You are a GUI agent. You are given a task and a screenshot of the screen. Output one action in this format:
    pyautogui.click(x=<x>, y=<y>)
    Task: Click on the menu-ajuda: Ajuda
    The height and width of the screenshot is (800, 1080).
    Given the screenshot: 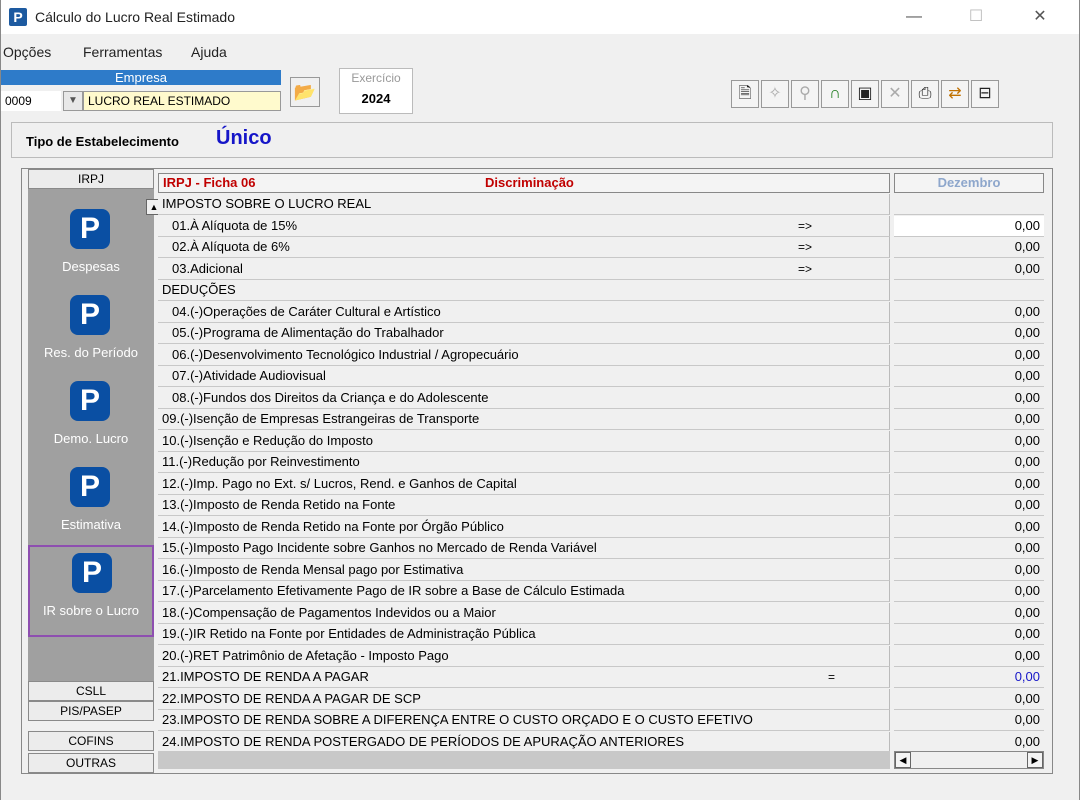 What is the action you would take?
    pyautogui.click(x=209, y=52)
    